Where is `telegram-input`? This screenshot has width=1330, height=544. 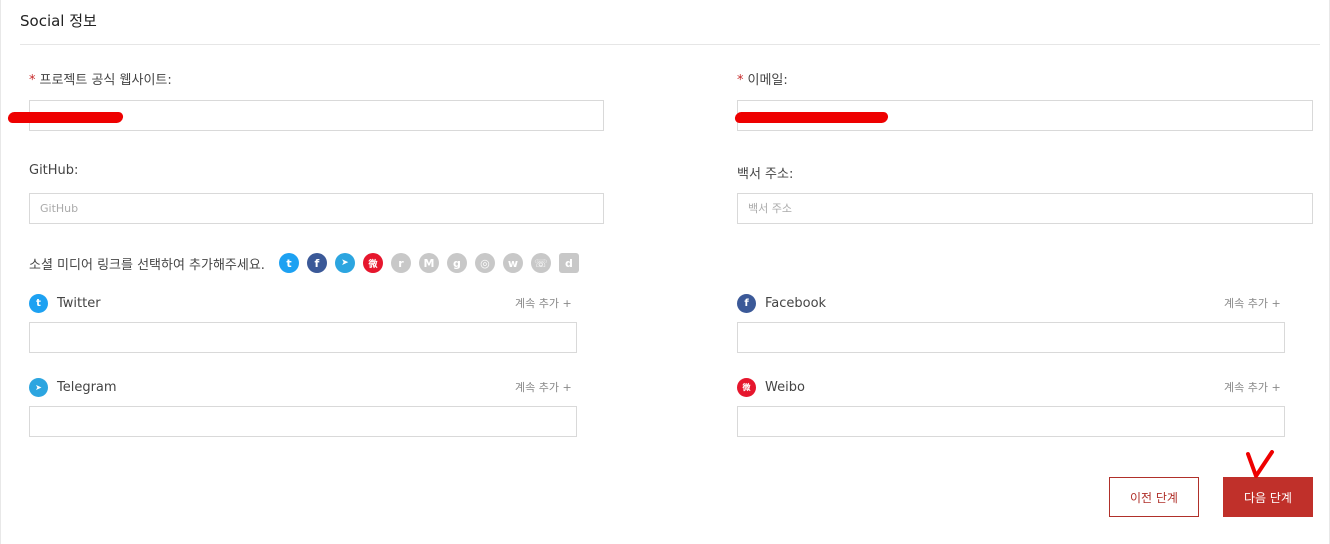
telegram-input is located at coordinates (303, 421).